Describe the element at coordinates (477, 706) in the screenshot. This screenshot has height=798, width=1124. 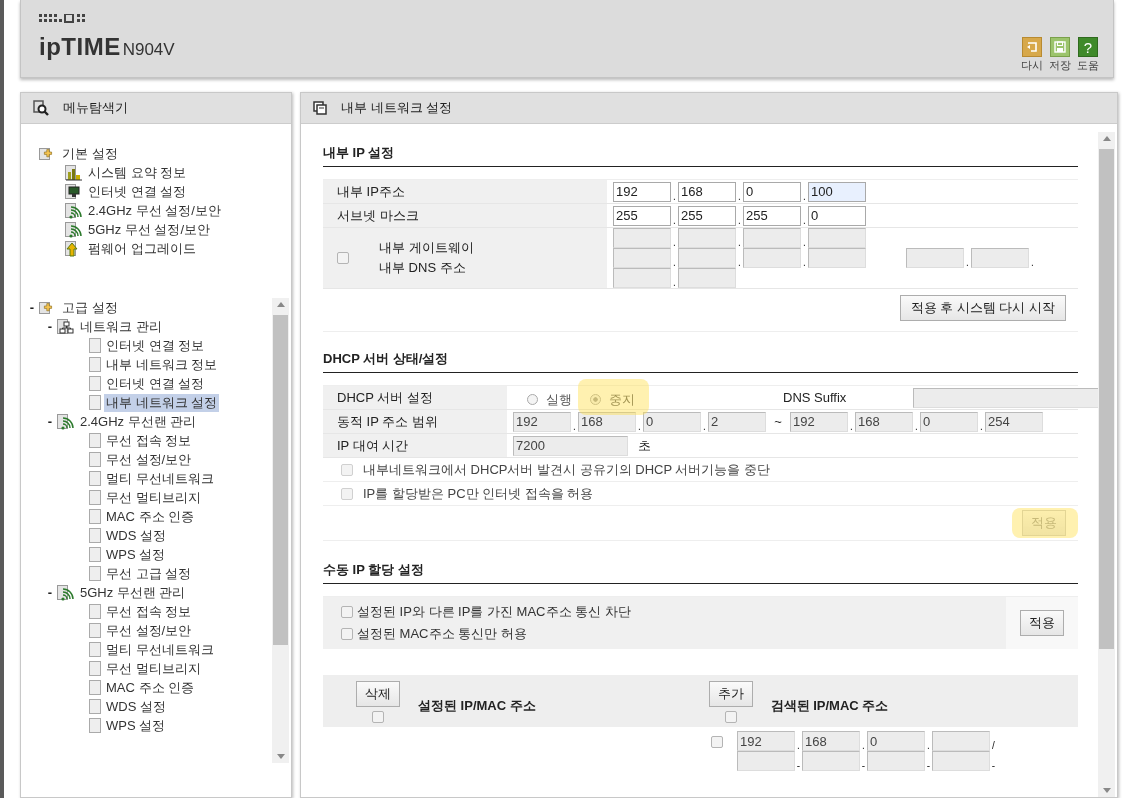
I see `column-header: 설정된 IP/MAC 주소` at that location.